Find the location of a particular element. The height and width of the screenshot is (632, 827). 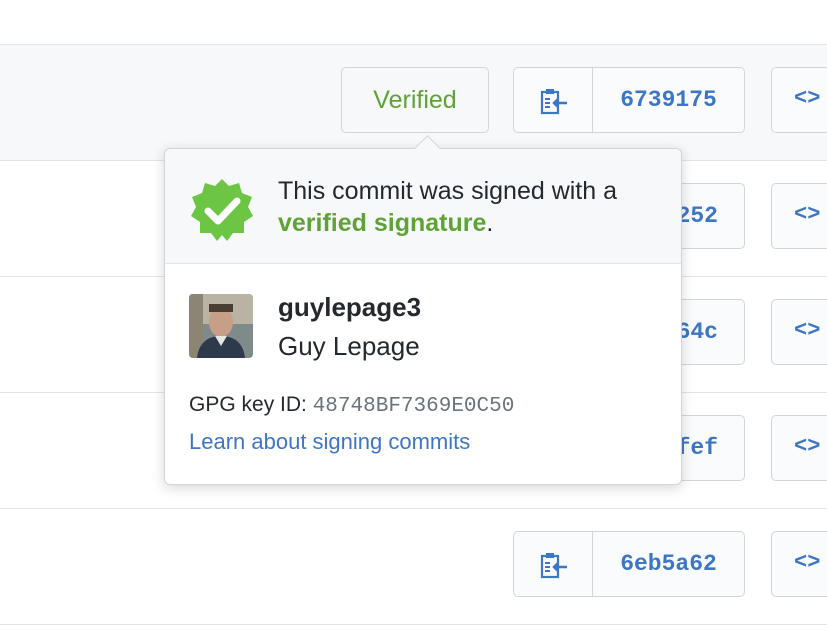

signature-message-suffix: . is located at coordinates (490, 223).